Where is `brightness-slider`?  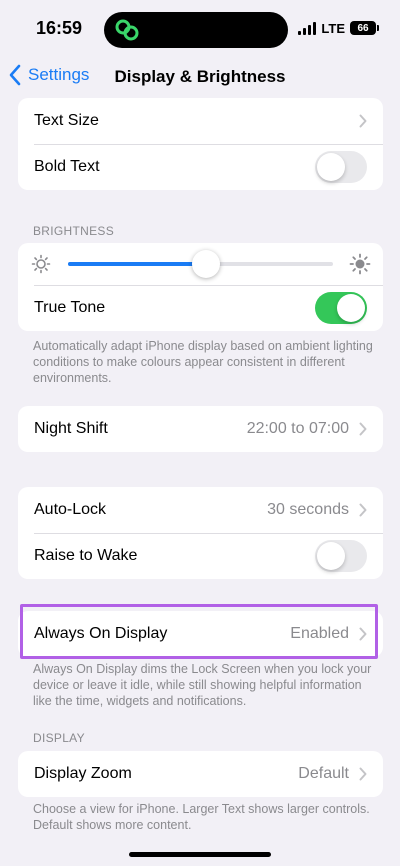 brightness-slider is located at coordinates (200, 264).